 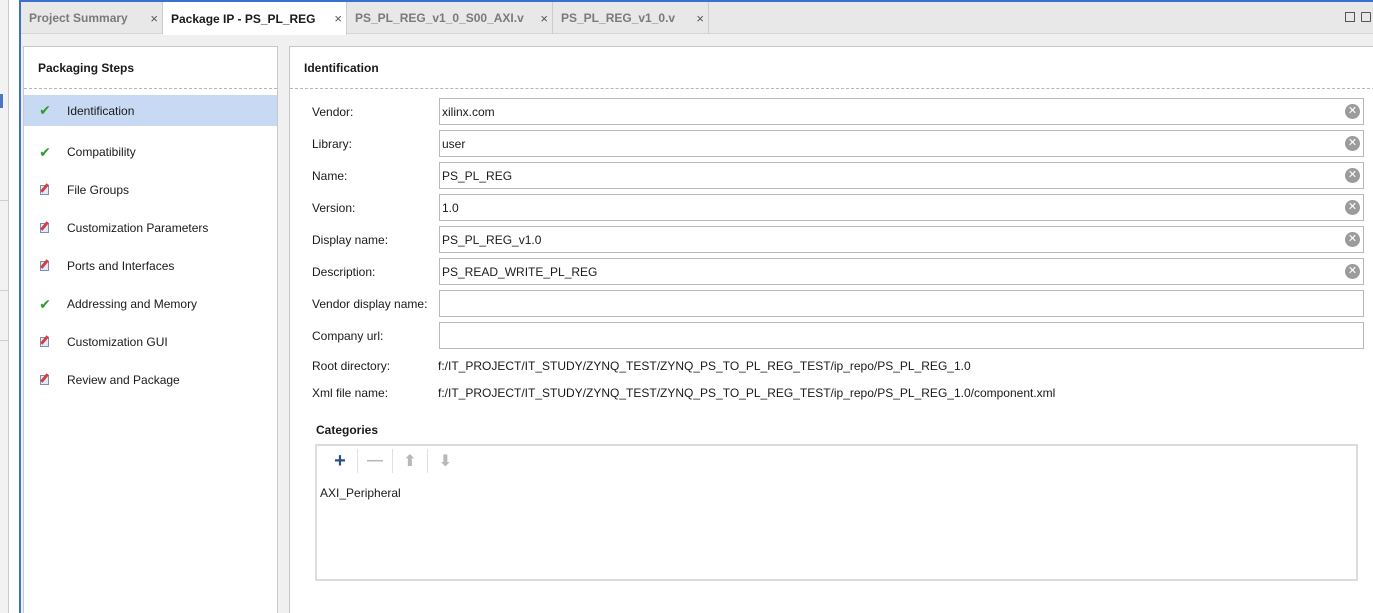 What do you see at coordinates (334, 208) in the screenshot?
I see `field-label: Version:` at bounding box center [334, 208].